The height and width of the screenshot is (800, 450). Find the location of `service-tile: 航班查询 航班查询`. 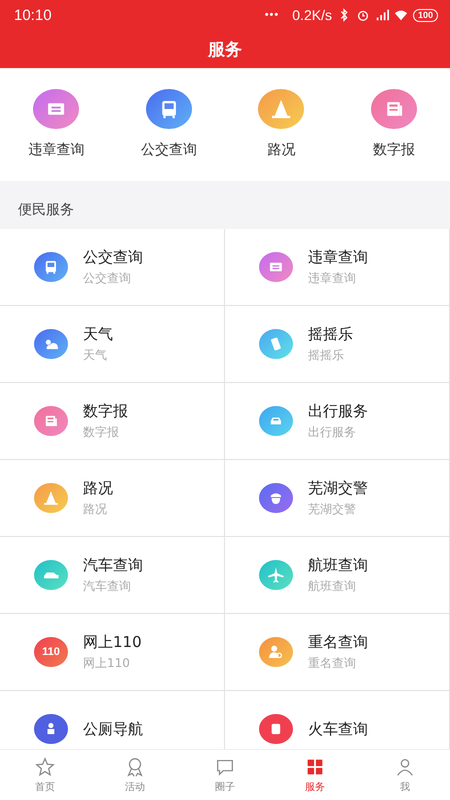

service-tile: 航班查询 航班查询 is located at coordinates (337, 575).